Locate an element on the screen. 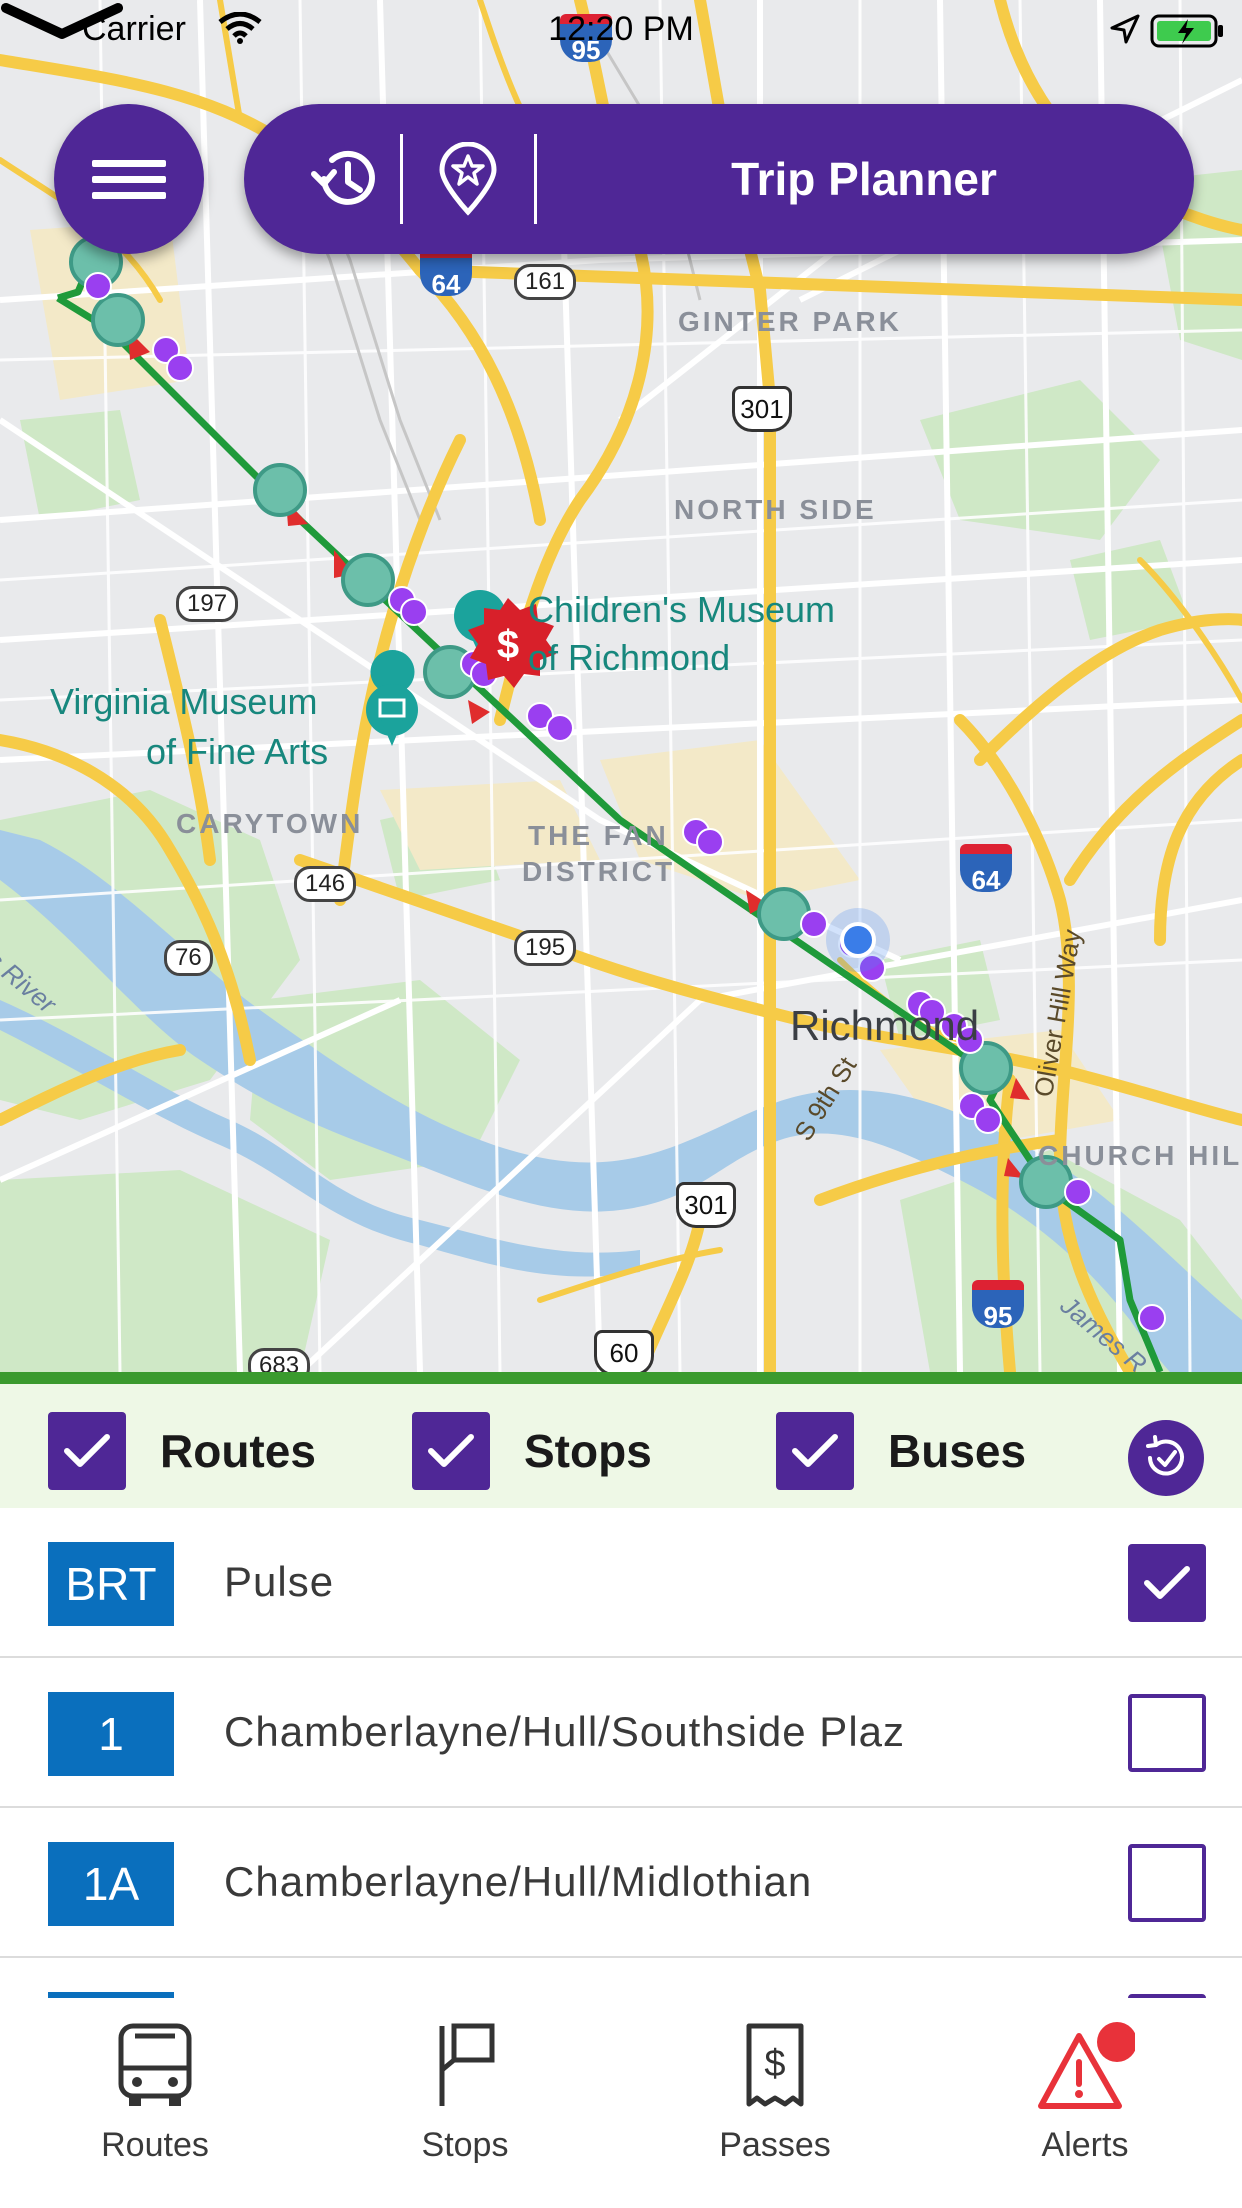 This screenshot has width=1242, height=2208. route-row: 1 Chamberlayne/Hull/Southside Plaz is located at coordinates (621, 1733).